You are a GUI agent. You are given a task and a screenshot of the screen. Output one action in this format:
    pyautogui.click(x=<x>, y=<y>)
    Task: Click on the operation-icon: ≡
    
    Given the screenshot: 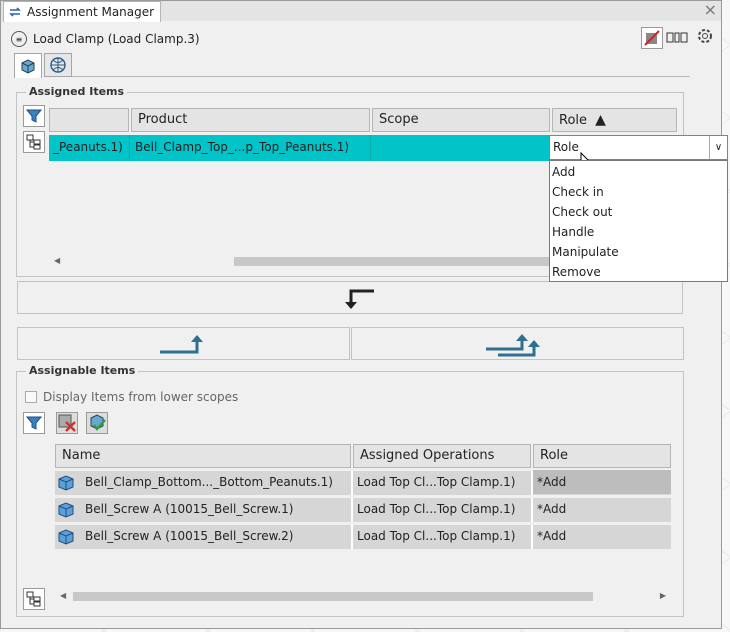 What is the action you would take?
    pyautogui.click(x=19, y=39)
    